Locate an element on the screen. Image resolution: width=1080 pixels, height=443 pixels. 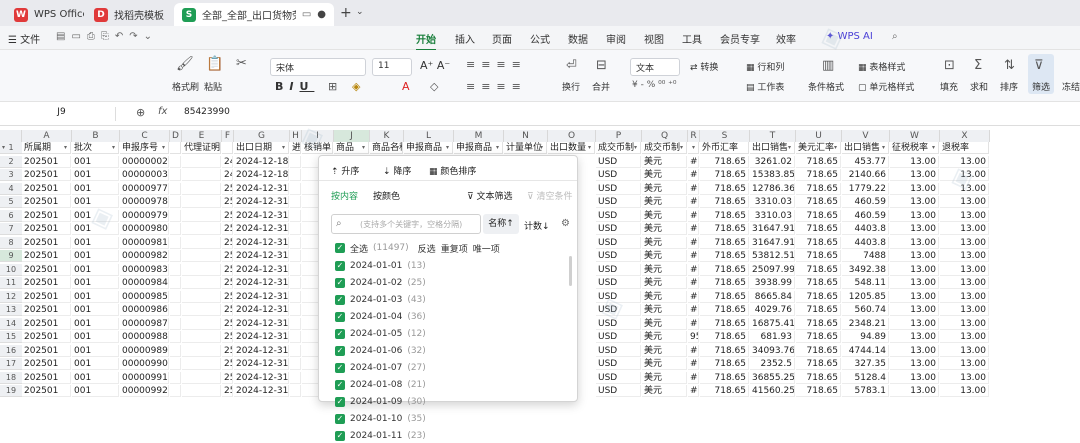
column-header-m: M is located at coordinates (479, 136).